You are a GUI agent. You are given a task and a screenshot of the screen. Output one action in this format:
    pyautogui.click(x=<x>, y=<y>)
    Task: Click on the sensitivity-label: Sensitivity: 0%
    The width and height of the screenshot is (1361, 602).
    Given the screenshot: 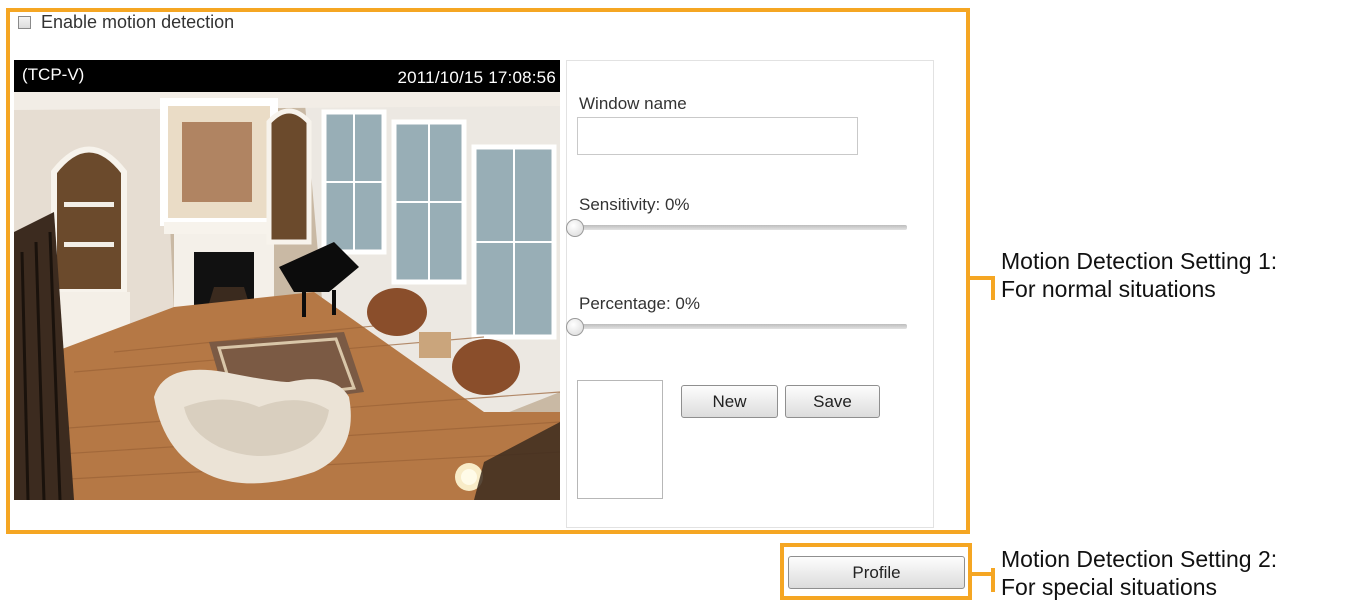 What is the action you would take?
    pyautogui.click(x=634, y=204)
    